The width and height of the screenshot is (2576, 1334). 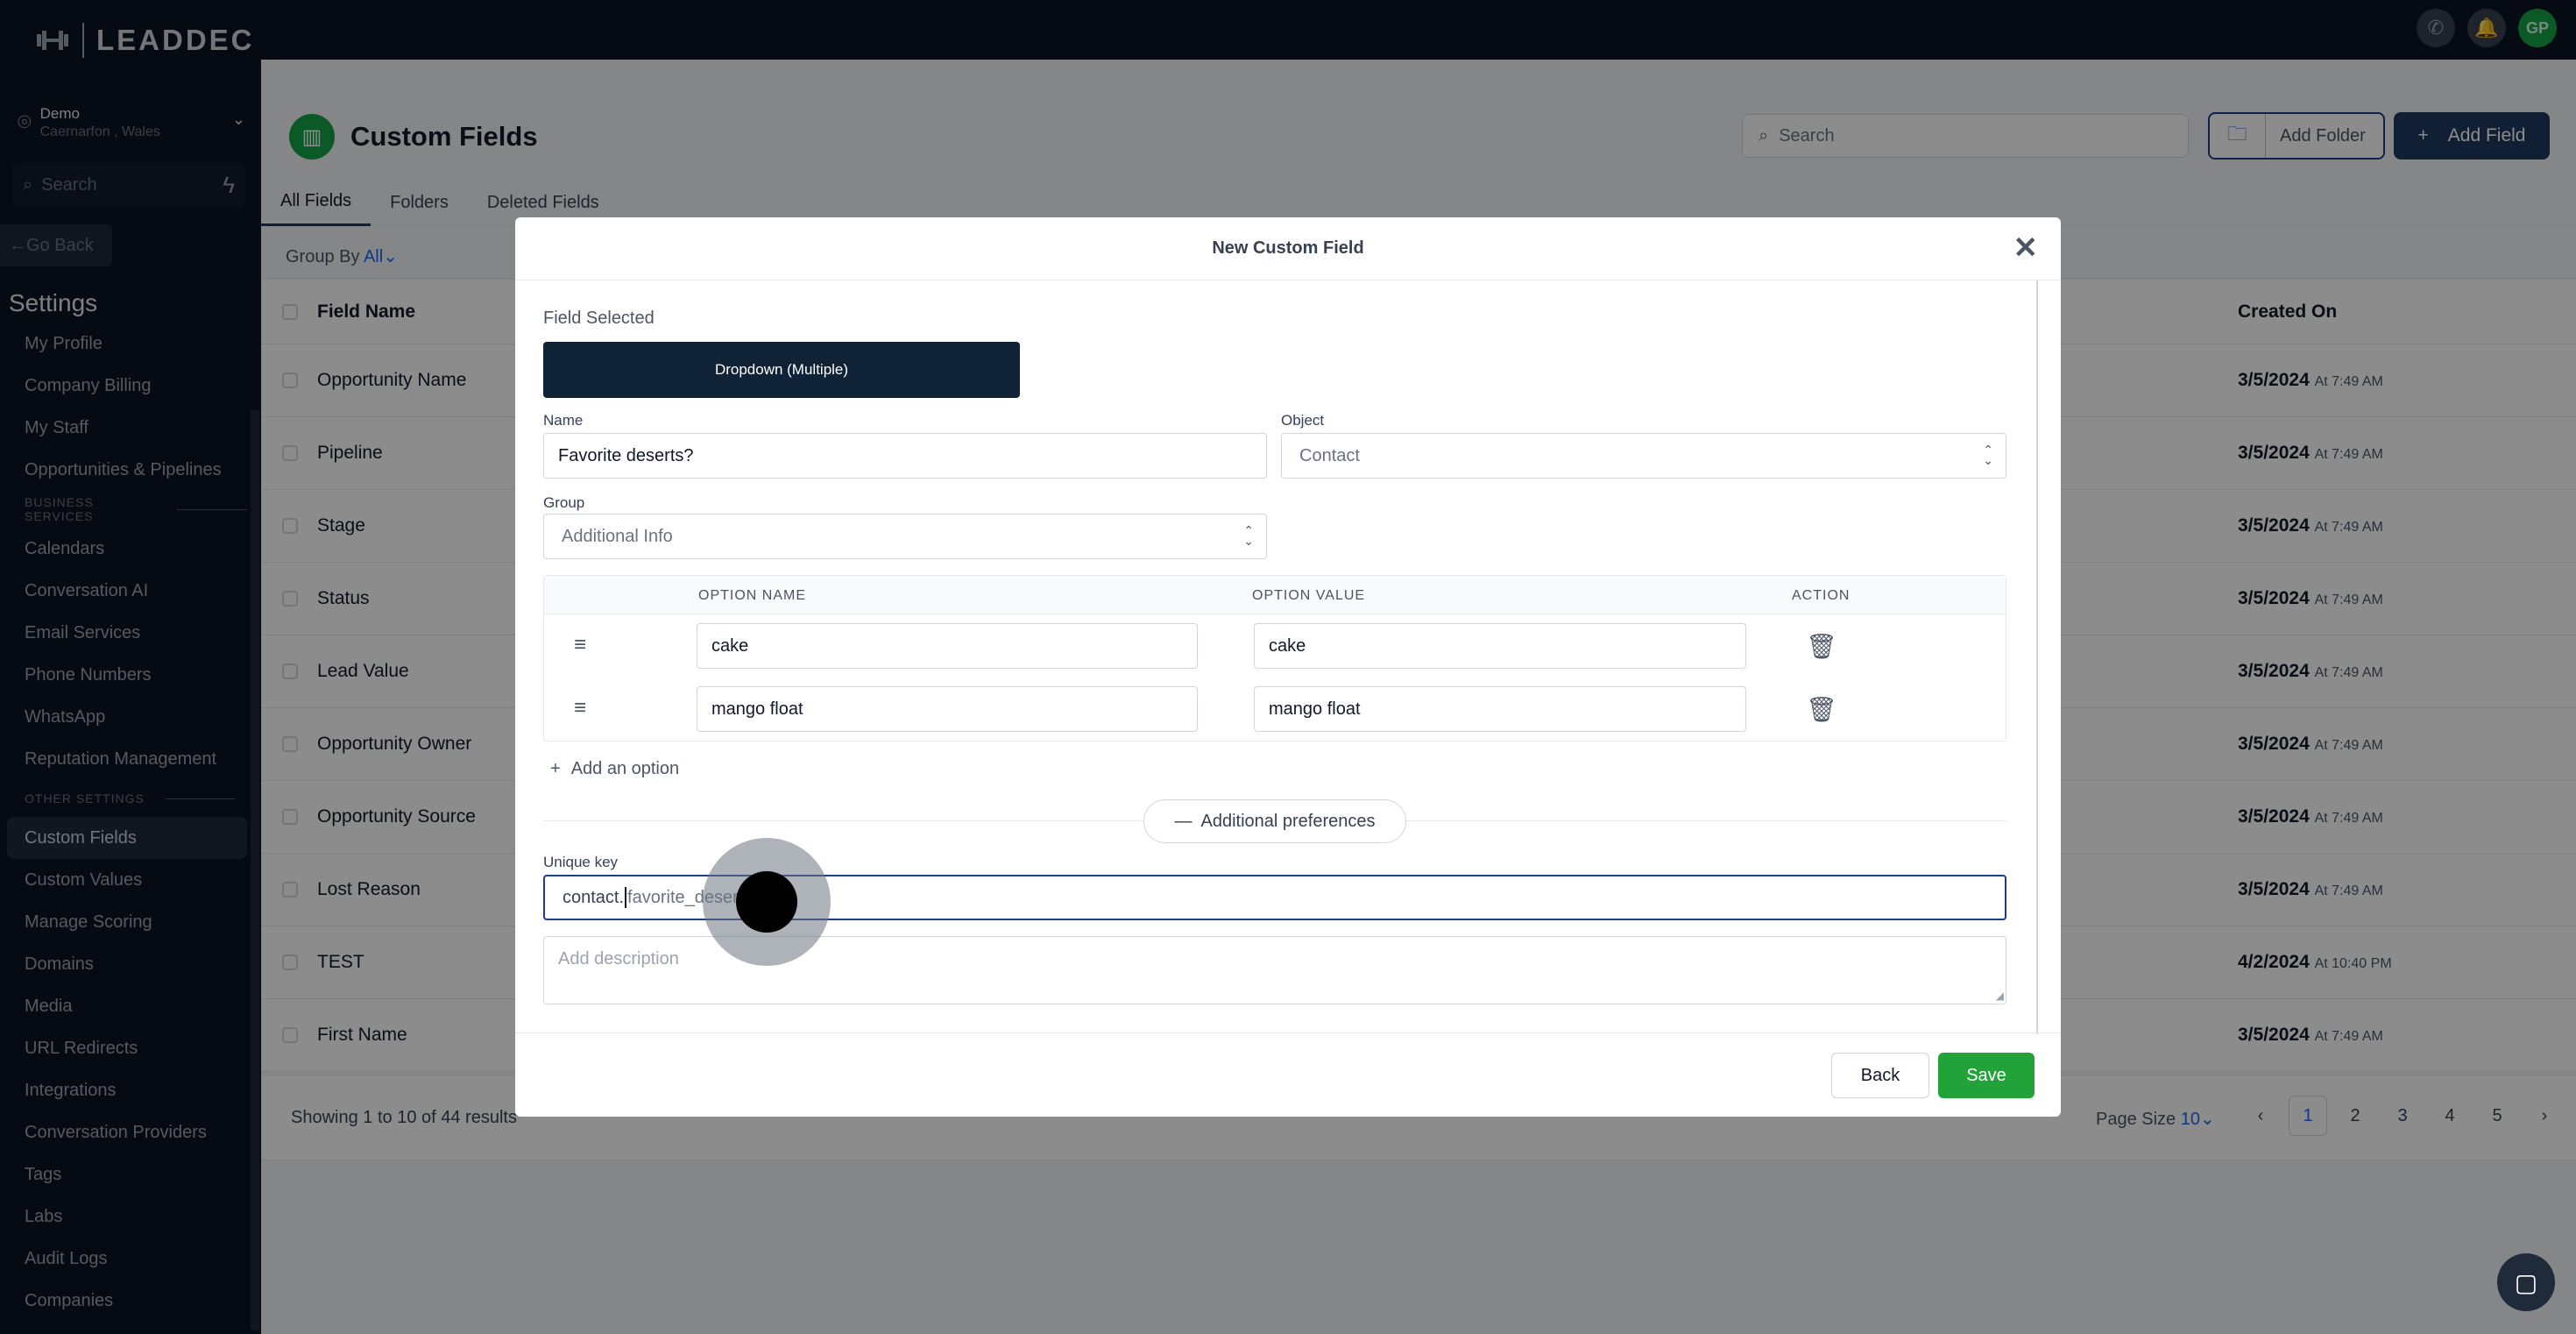 I want to click on col-option-value: OPTION VALUE, so click(x=1309, y=595).